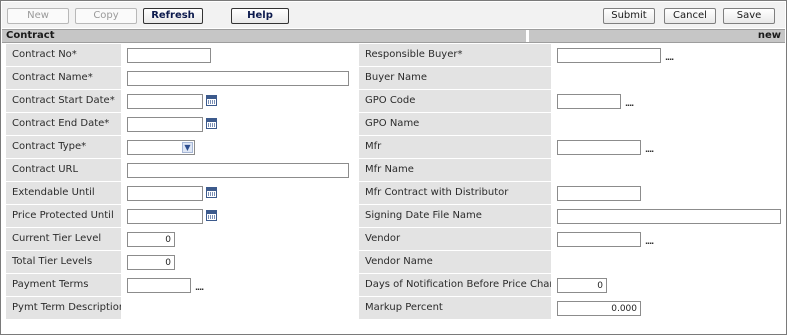 The width and height of the screenshot is (787, 335). I want to click on markup-percent-label: Markup Percent, so click(455, 308).